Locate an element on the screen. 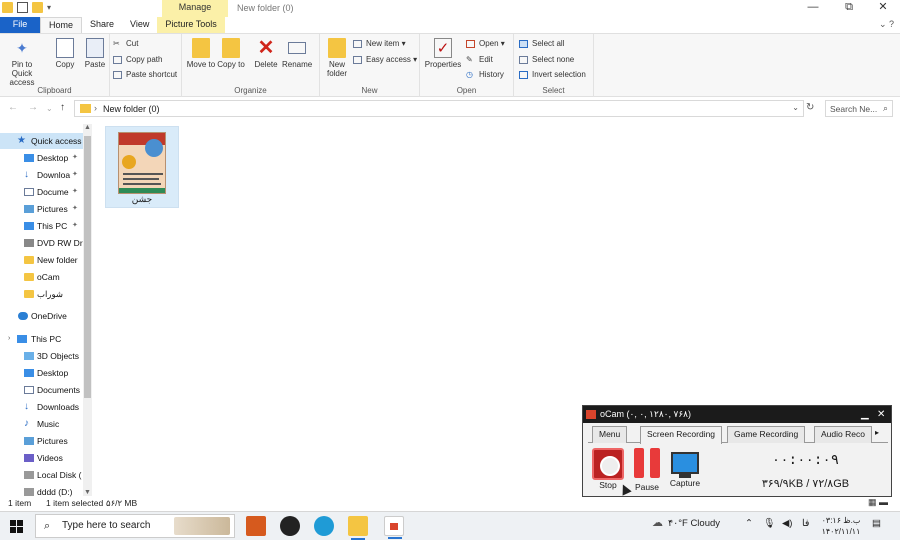  edge-browser-icon is located at coordinates (324, 526).